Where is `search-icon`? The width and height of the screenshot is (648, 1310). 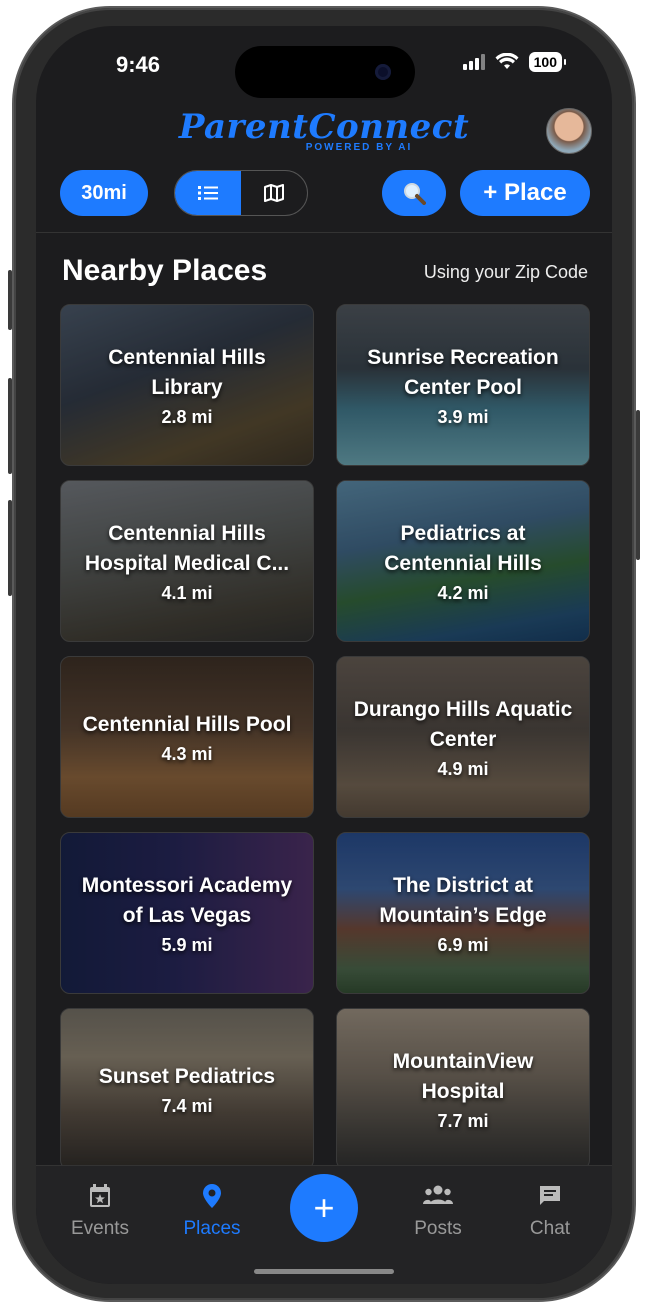 search-icon is located at coordinates (415, 194).